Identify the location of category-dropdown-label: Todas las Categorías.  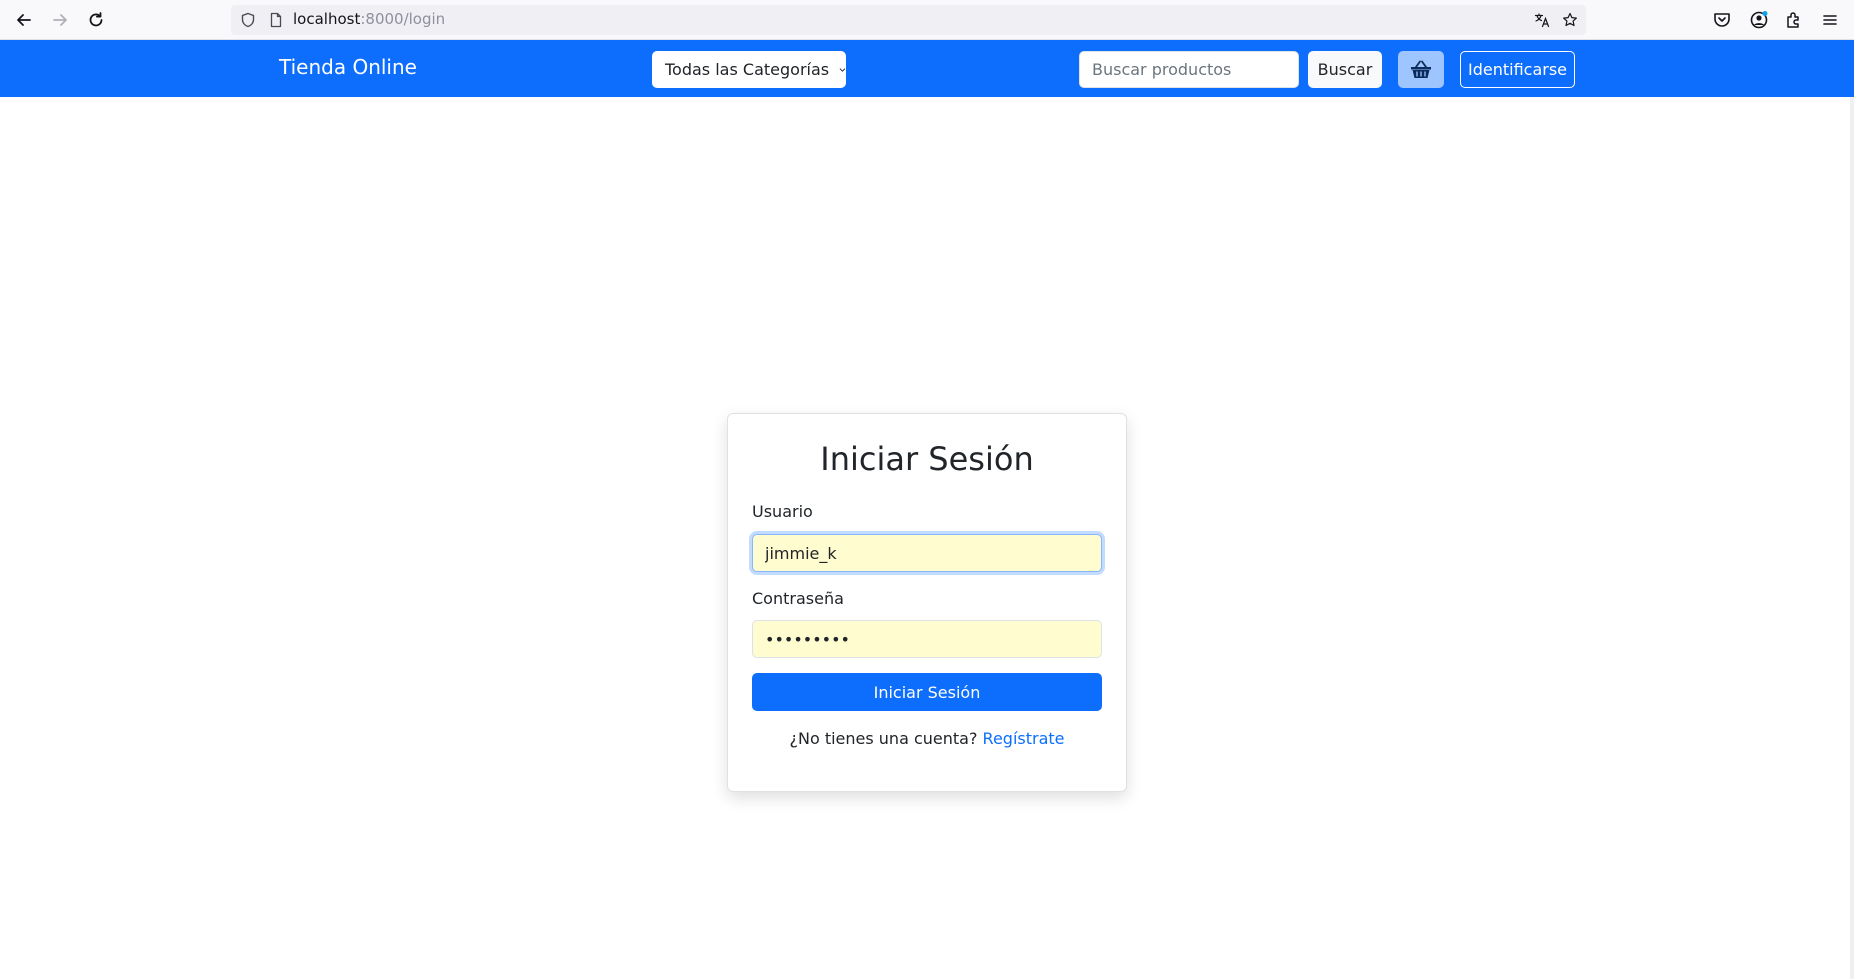
(747, 69).